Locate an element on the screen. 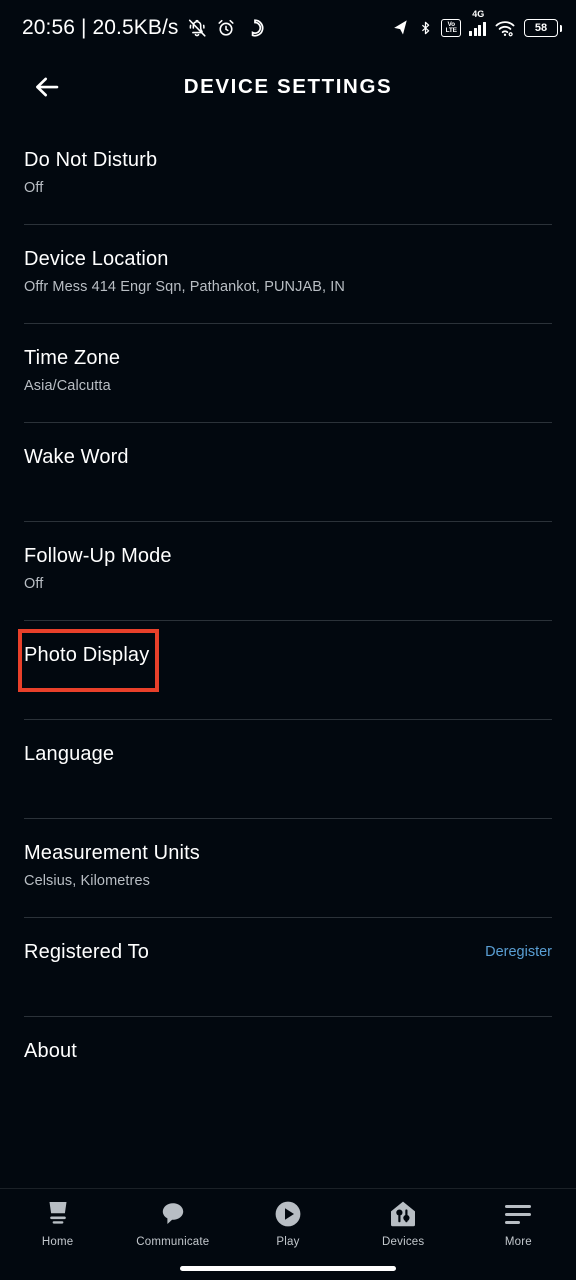  alexa-ring-icon is located at coordinates (257, 28).